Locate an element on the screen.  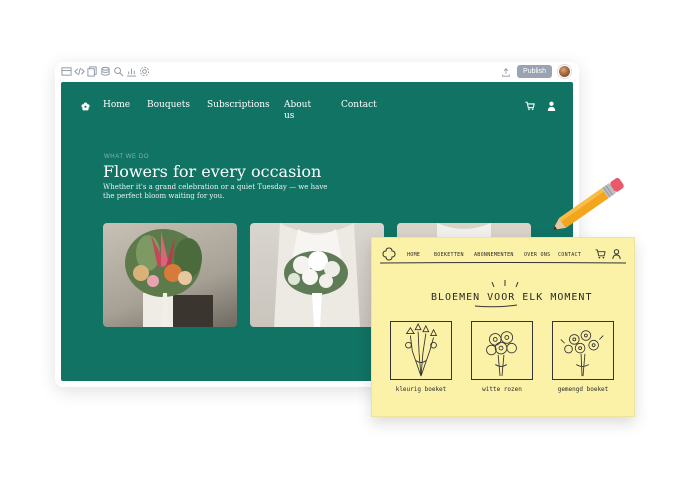
user-icon is located at coordinates (551, 106).